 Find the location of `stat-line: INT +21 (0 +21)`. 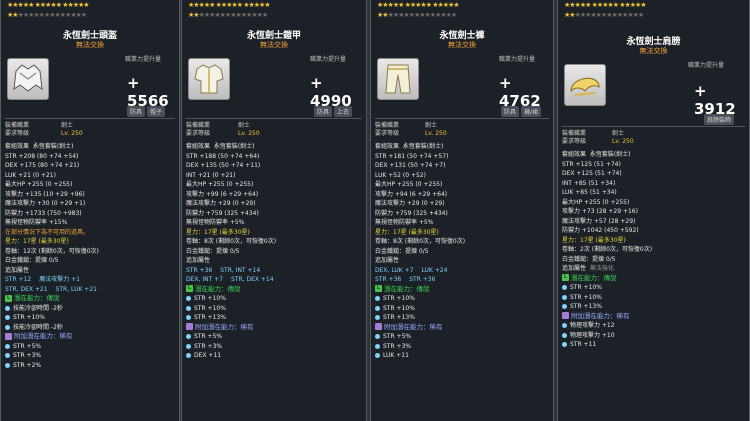

stat-line: INT +21 (0 +21) is located at coordinates (211, 175).